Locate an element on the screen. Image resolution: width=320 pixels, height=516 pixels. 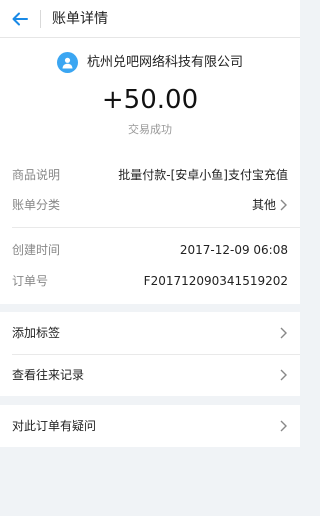
transaction-status: 交易成功 is located at coordinates (150, 129).